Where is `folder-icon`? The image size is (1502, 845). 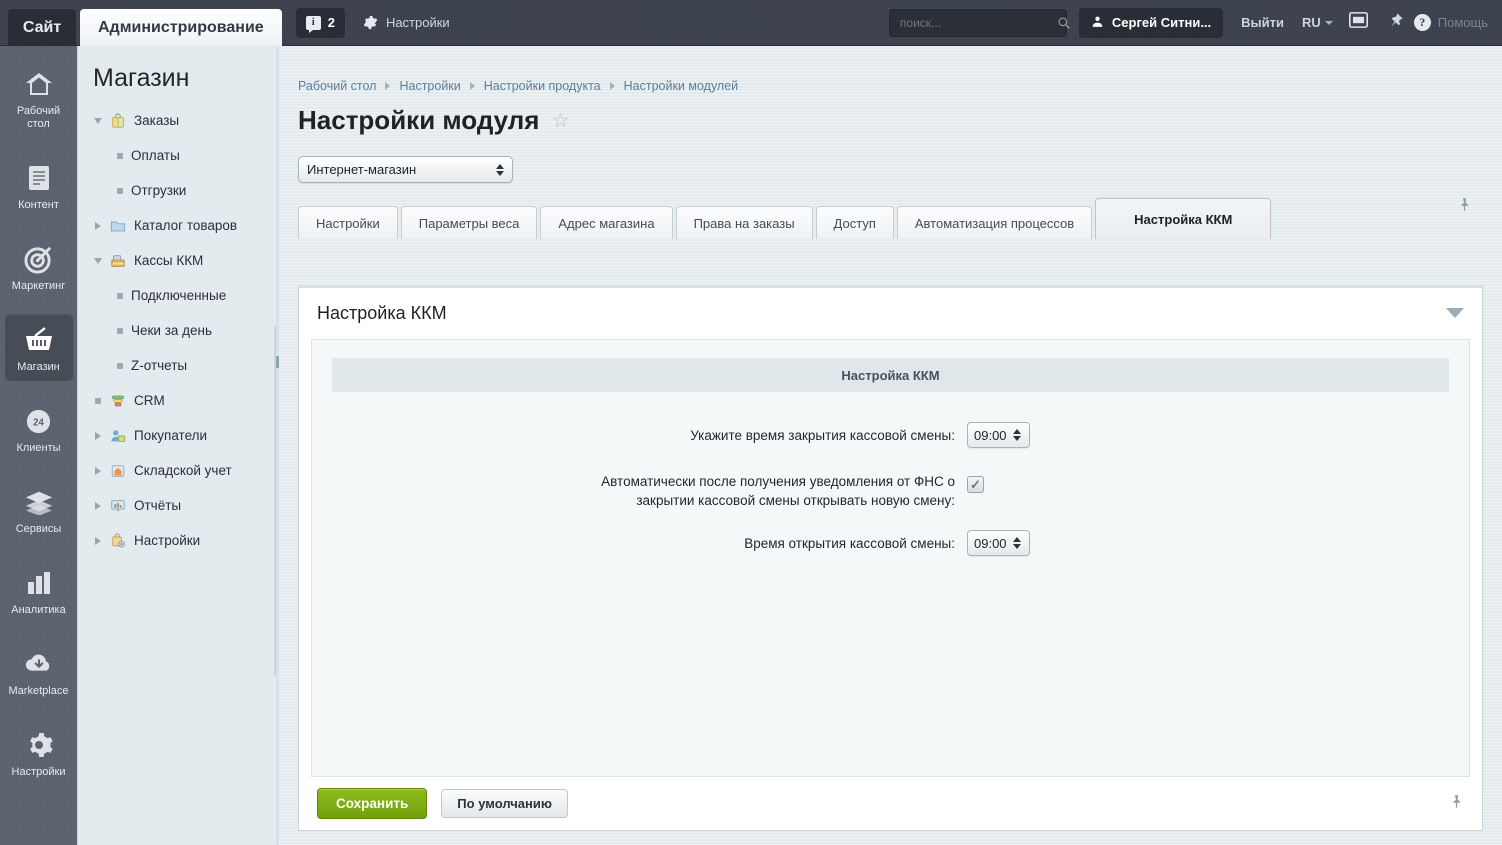
folder-icon is located at coordinates (118, 226).